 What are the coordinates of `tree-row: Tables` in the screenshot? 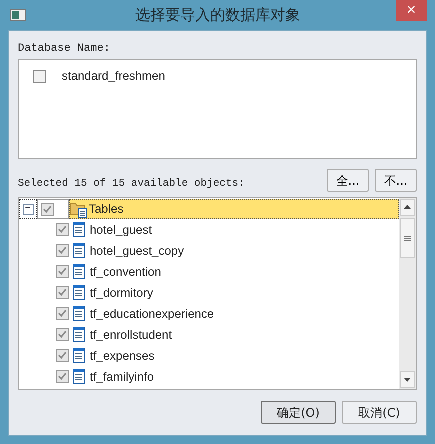 It's located at (234, 209).